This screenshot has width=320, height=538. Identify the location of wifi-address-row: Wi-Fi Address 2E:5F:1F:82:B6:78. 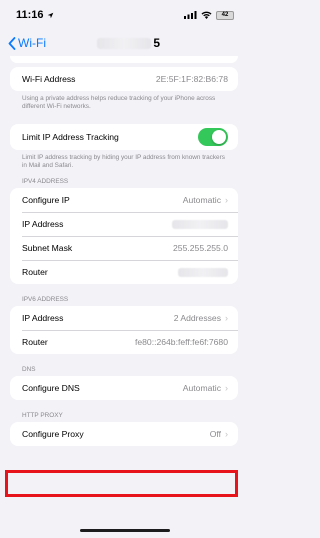
(124, 79).